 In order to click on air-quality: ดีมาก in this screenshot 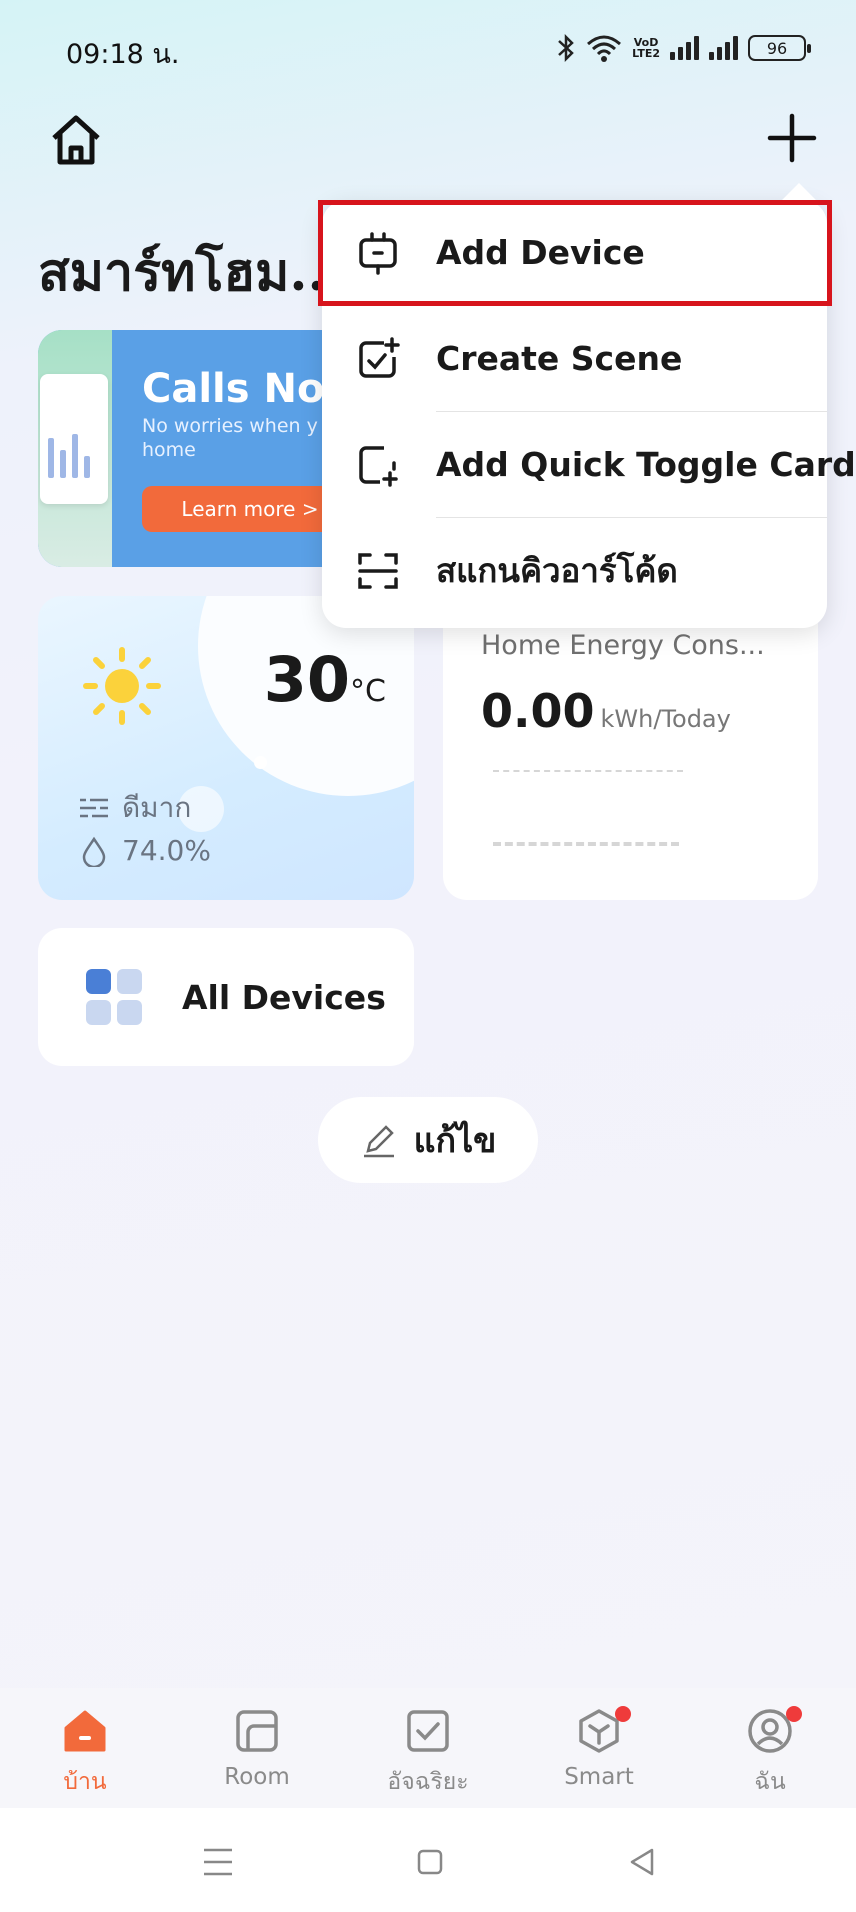, I will do `click(134, 808)`.